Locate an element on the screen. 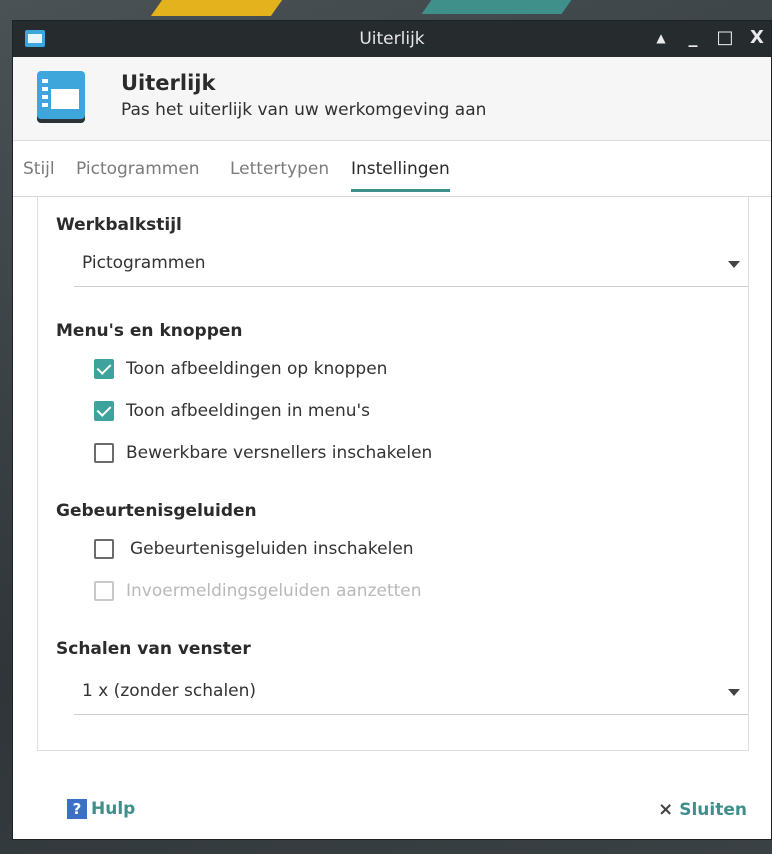 The image size is (772, 854). checkbox-row-event-sounds: Gebeurtenisgeluiden inschakelen is located at coordinates (254, 549).